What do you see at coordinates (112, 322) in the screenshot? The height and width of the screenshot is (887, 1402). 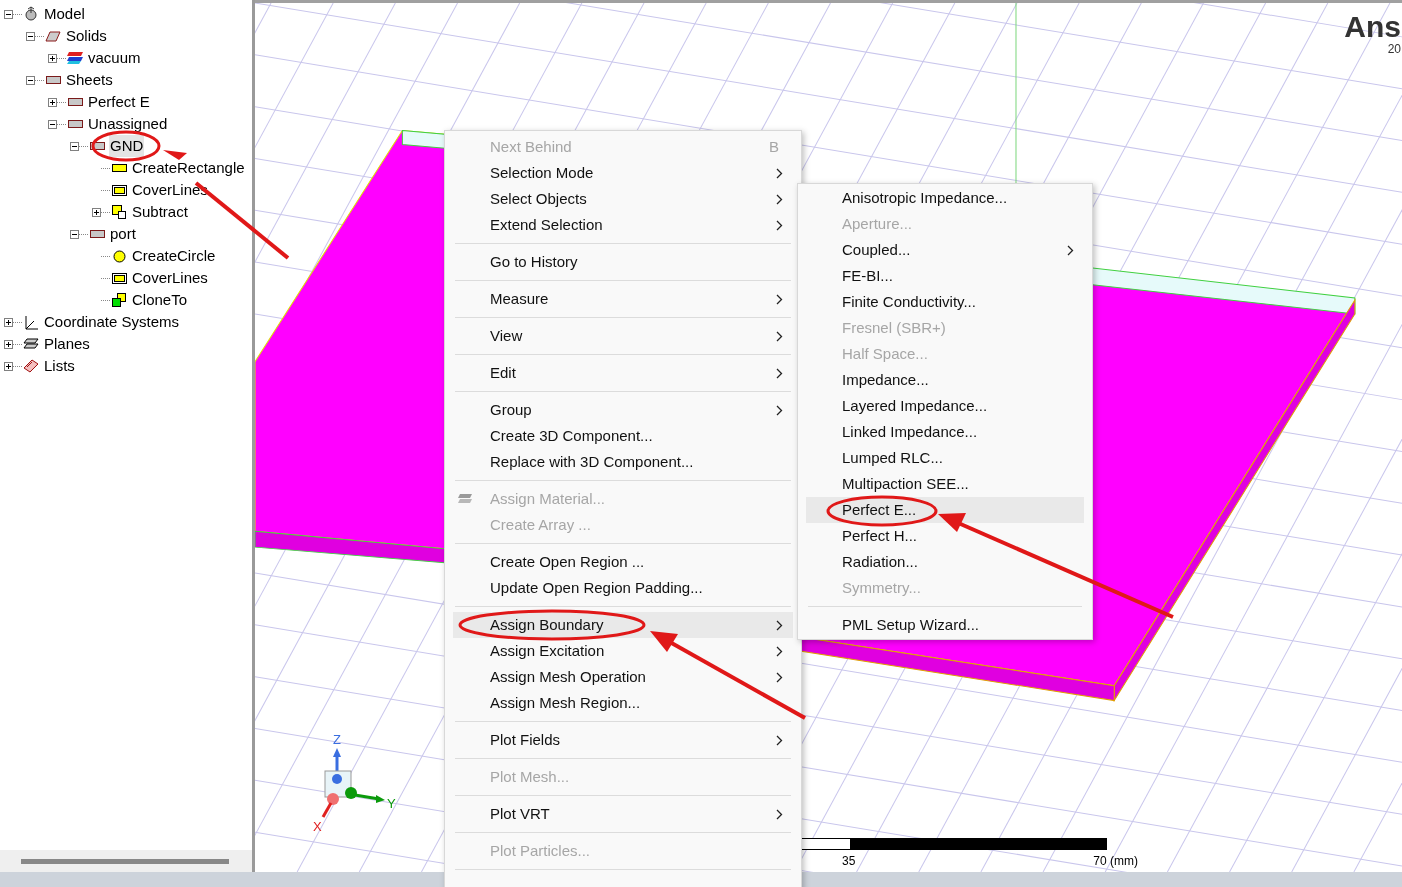 I see `tree-item: Coordinate Systems` at bounding box center [112, 322].